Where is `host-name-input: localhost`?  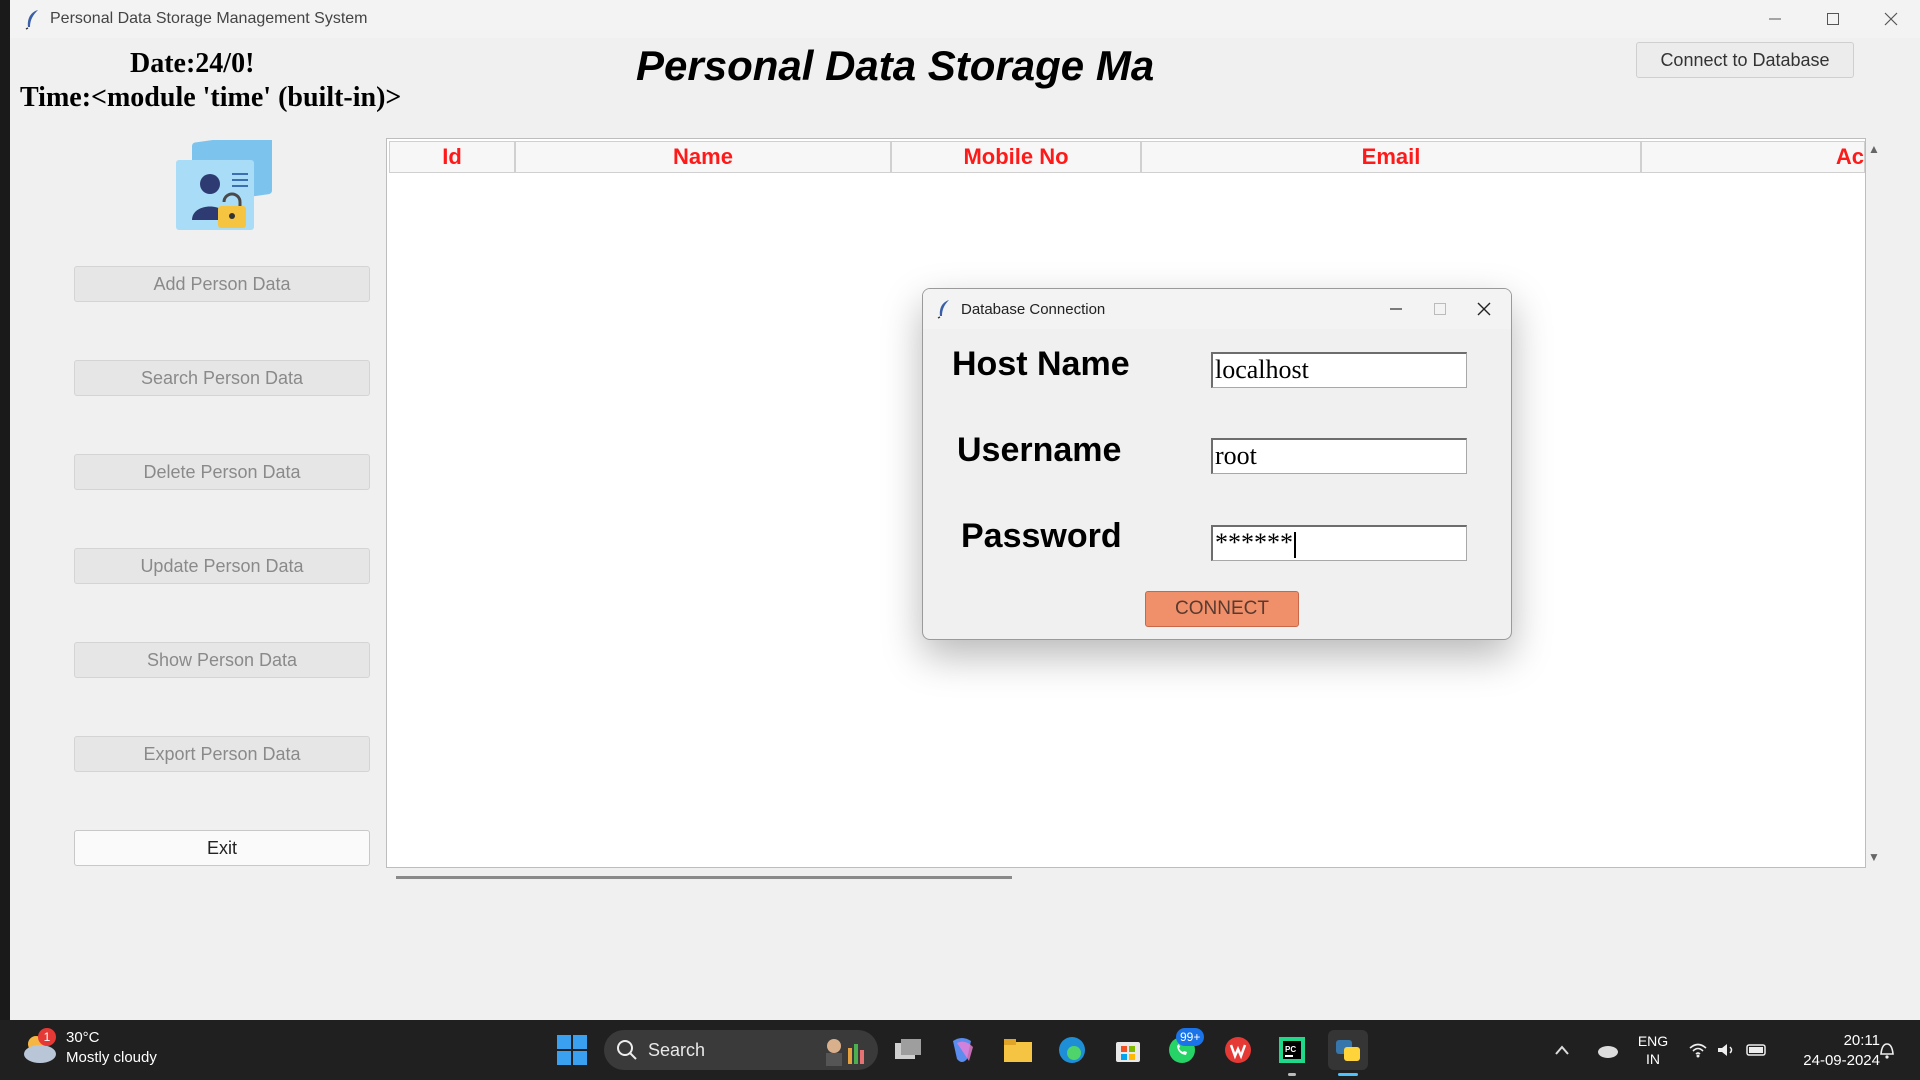 host-name-input: localhost is located at coordinates (1339, 370).